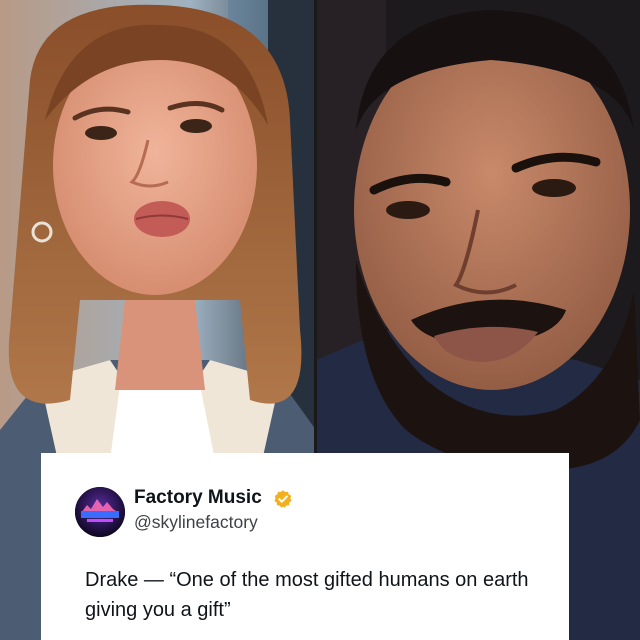  What do you see at coordinates (283, 499) in the screenshot?
I see `verified-badge-icon` at bounding box center [283, 499].